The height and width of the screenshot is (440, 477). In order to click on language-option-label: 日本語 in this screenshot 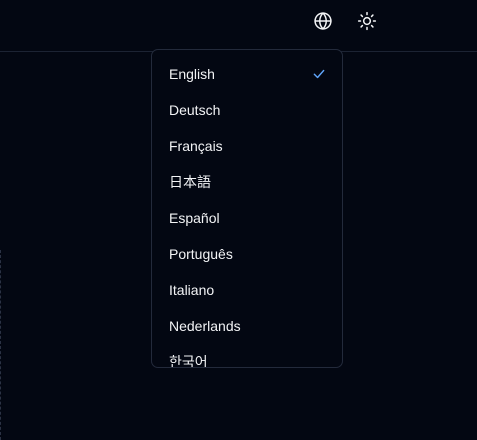, I will do `click(190, 182)`.